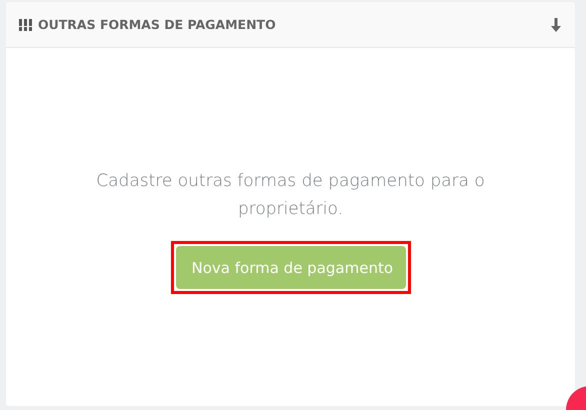  Describe the element at coordinates (157, 24) in the screenshot. I see `panel-title: OUTRAS FORMAS DE PAGAMENTO` at that location.